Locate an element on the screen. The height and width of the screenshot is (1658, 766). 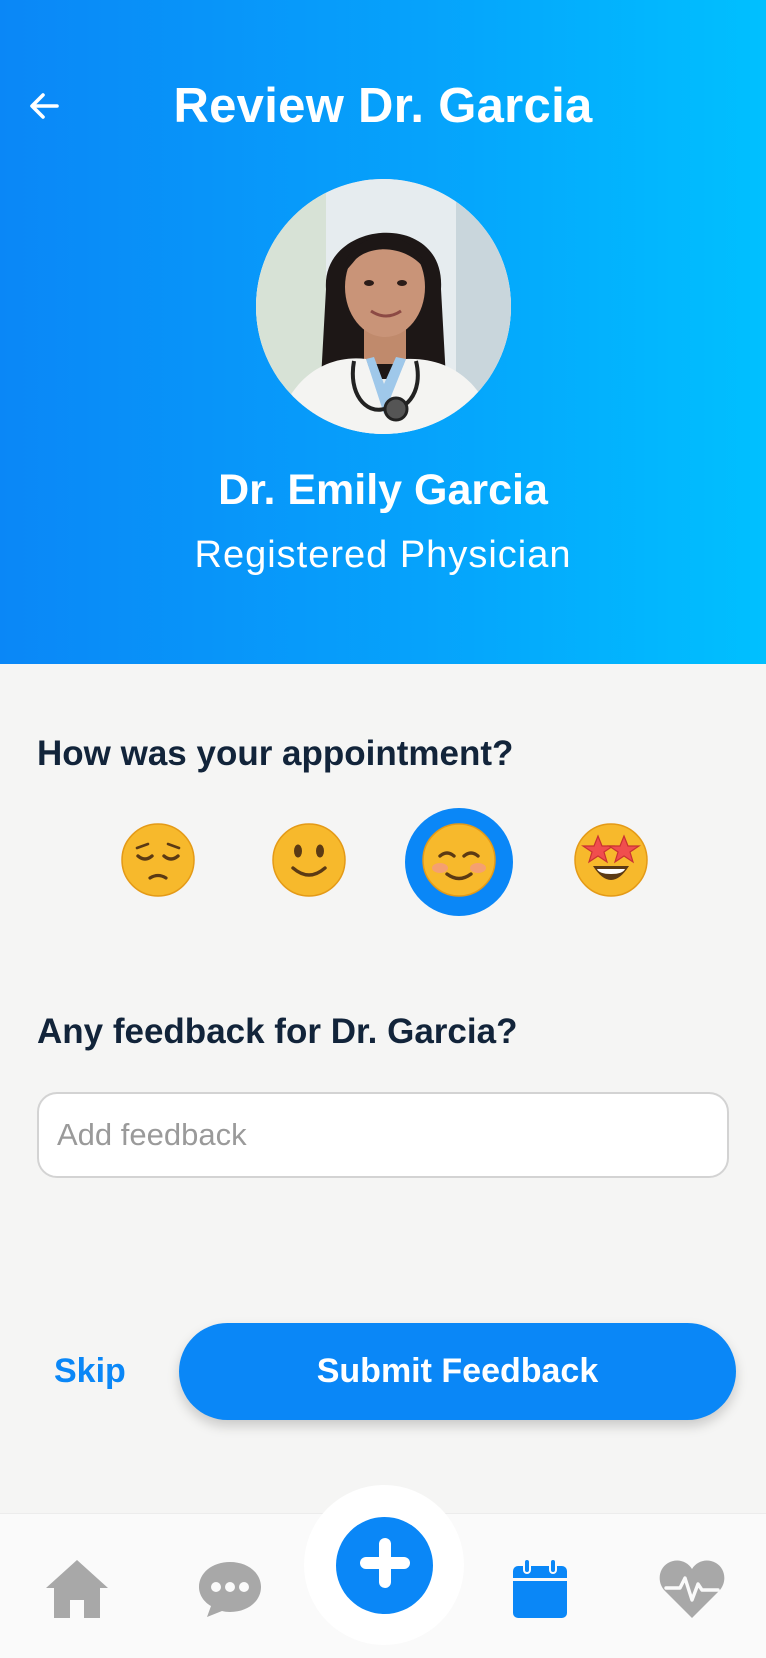
nav-messages is located at coordinates (230, 1591).